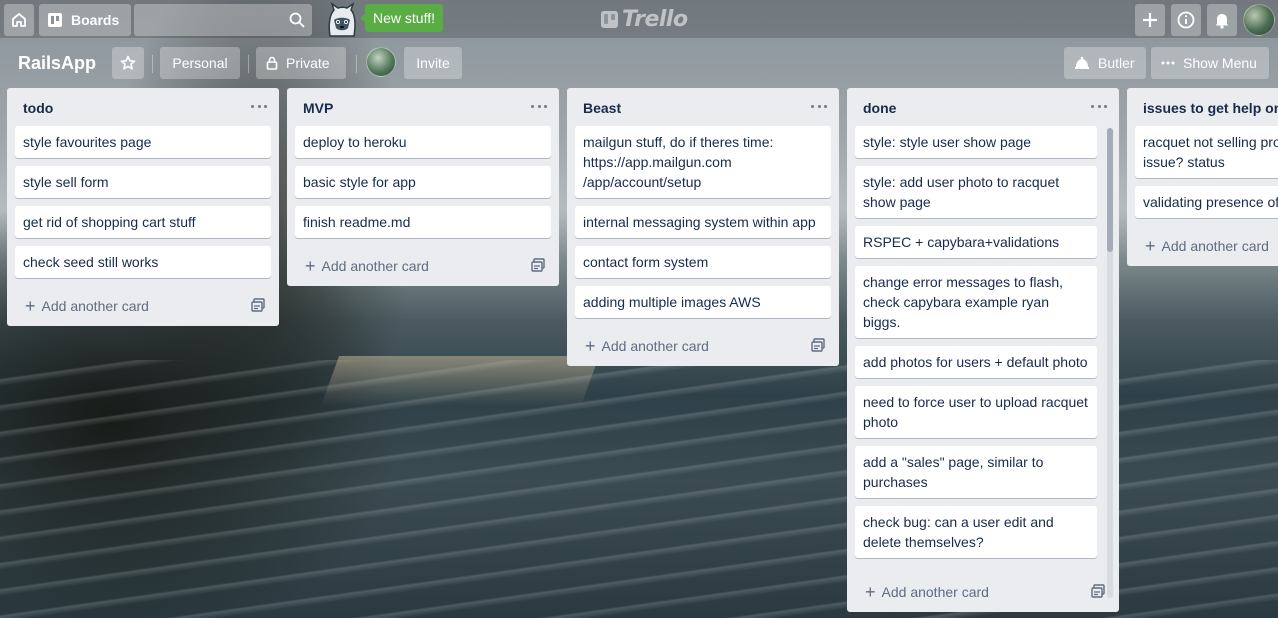  Describe the element at coordinates (85, 20) in the screenshot. I see `boards-button: Boards` at that location.